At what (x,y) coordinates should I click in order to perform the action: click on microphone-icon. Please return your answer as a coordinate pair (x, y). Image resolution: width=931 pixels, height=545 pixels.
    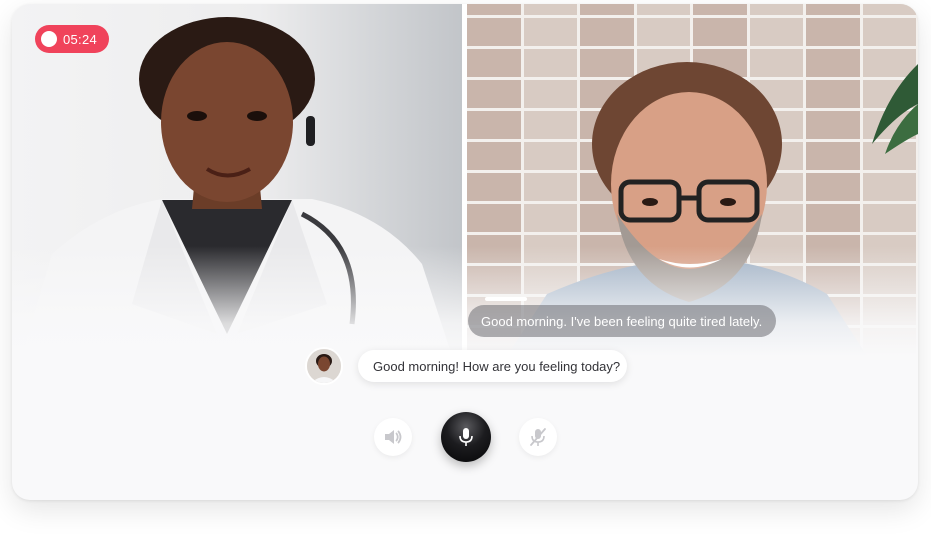
    Looking at the image, I should click on (466, 437).